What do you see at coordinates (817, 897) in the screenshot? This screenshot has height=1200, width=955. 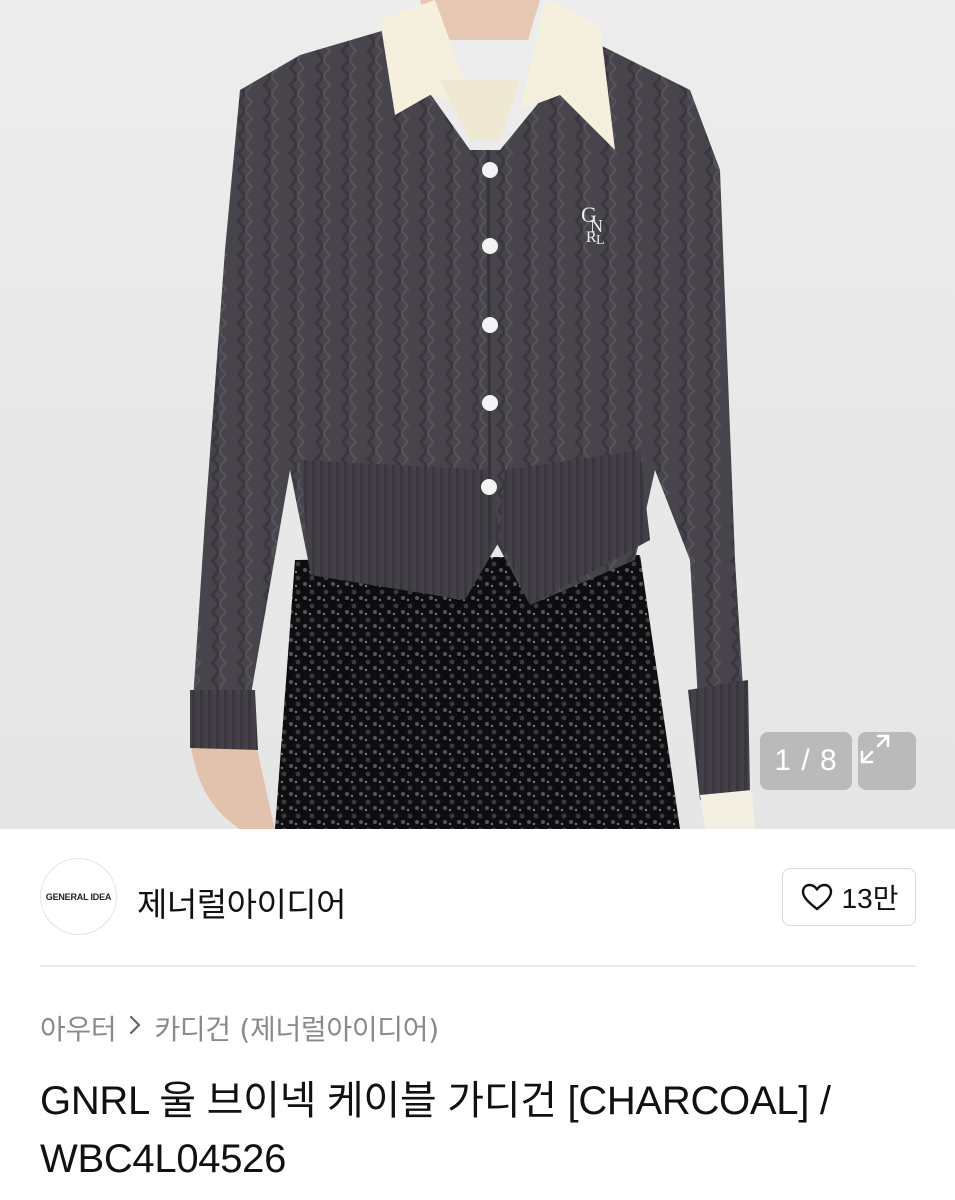 I see `heart-outline-icon` at bounding box center [817, 897].